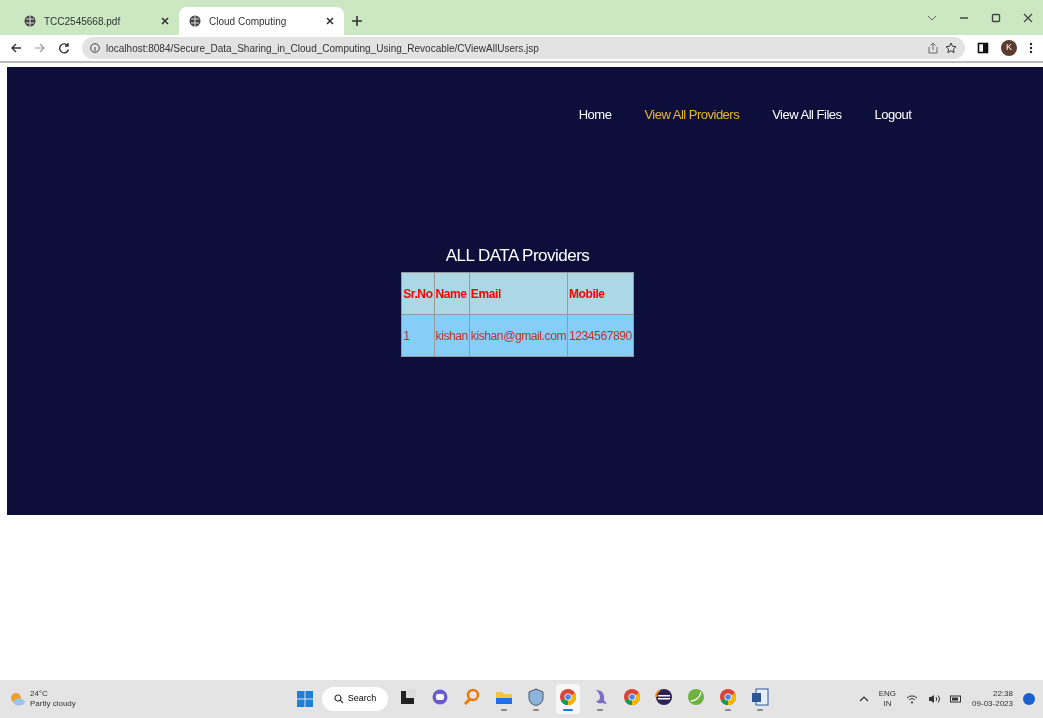 The height and width of the screenshot is (718, 1043). I want to click on browser-tab: TCC2545668.pdf, so click(96, 21).